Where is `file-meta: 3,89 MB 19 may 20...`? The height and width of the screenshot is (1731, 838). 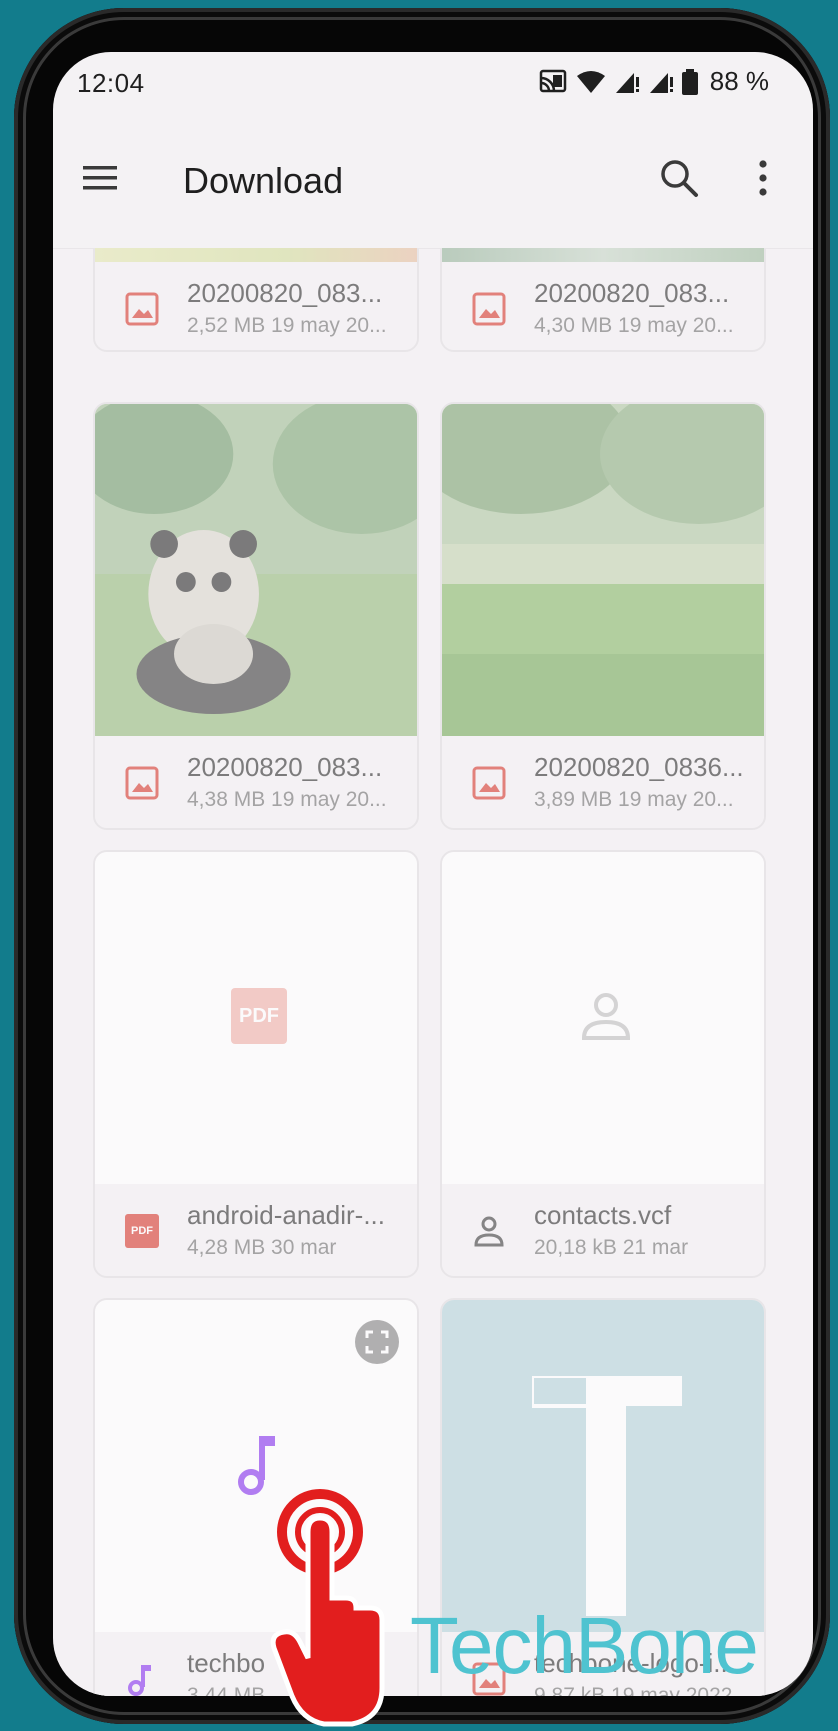
file-meta: 3,89 MB 19 may 20... is located at coordinates (634, 799).